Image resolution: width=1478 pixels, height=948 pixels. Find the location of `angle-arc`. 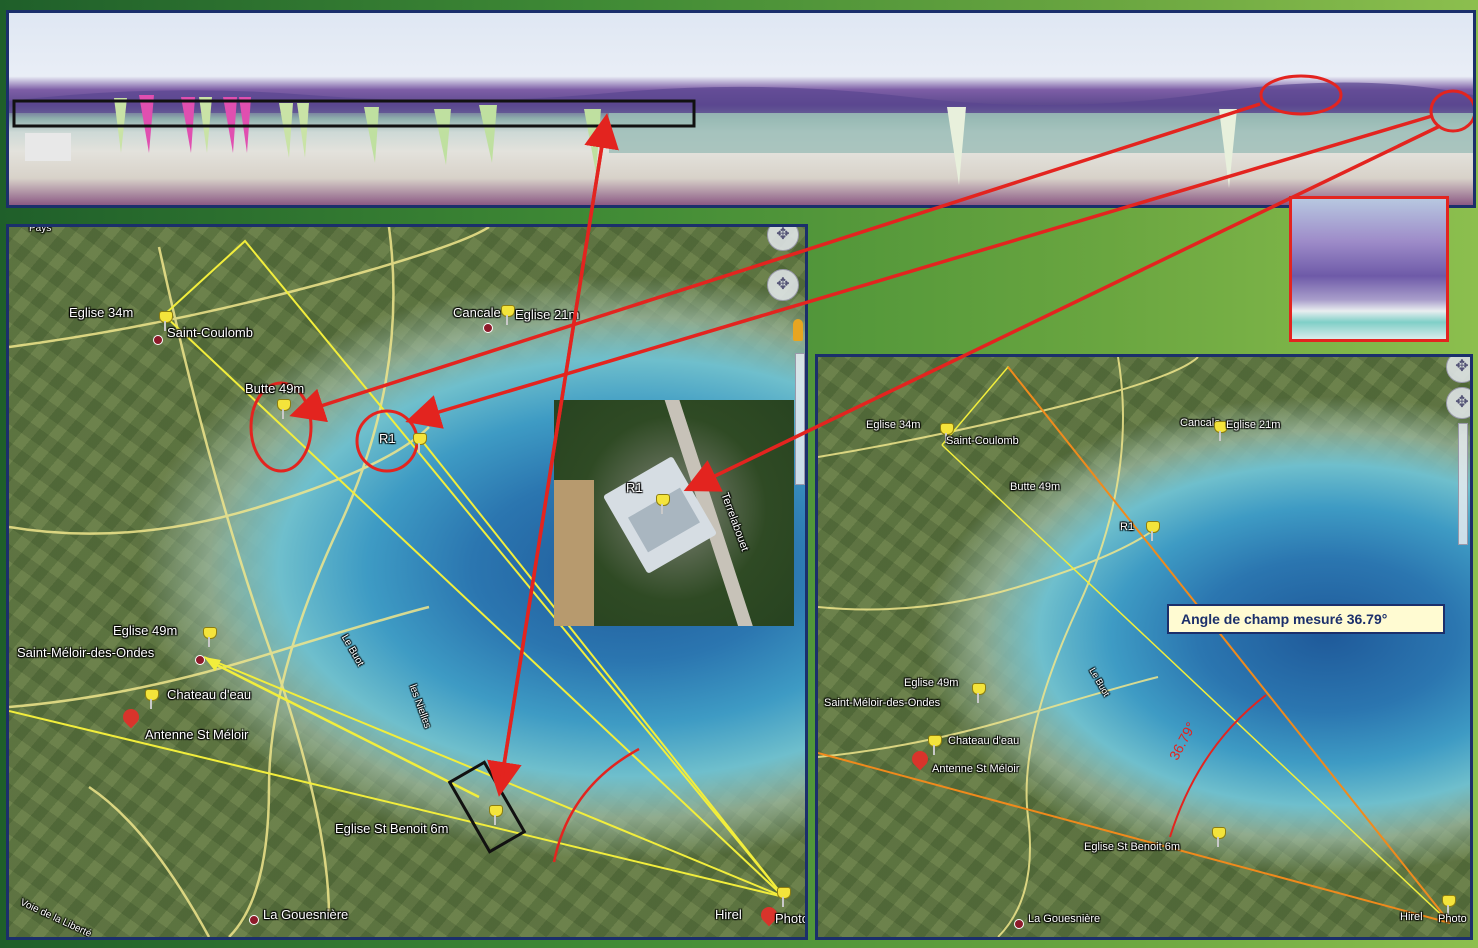

angle-arc is located at coordinates (1218, 766).